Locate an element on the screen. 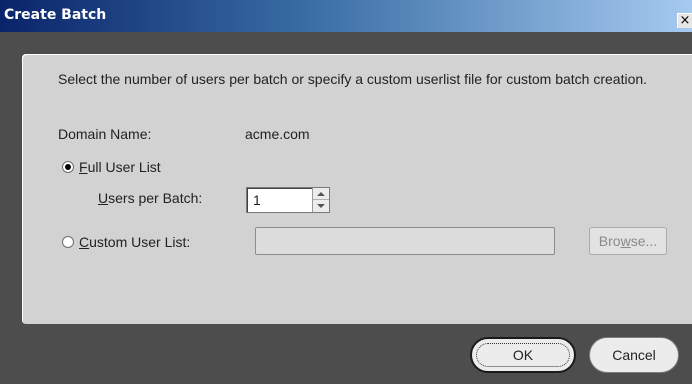 The width and height of the screenshot is (692, 384). users-per-batch-value: 1 is located at coordinates (257, 200).